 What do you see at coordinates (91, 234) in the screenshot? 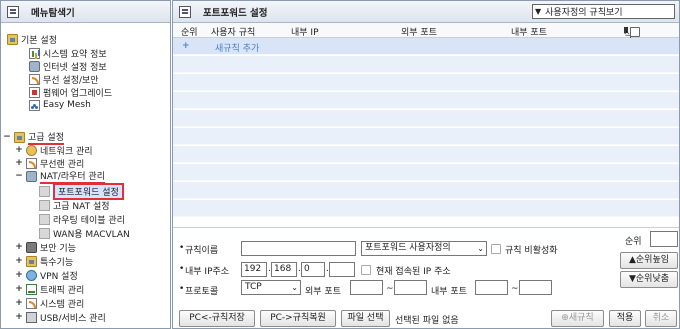
I see `tree-item-label: WAN용 MACVLAN` at bounding box center [91, 234].